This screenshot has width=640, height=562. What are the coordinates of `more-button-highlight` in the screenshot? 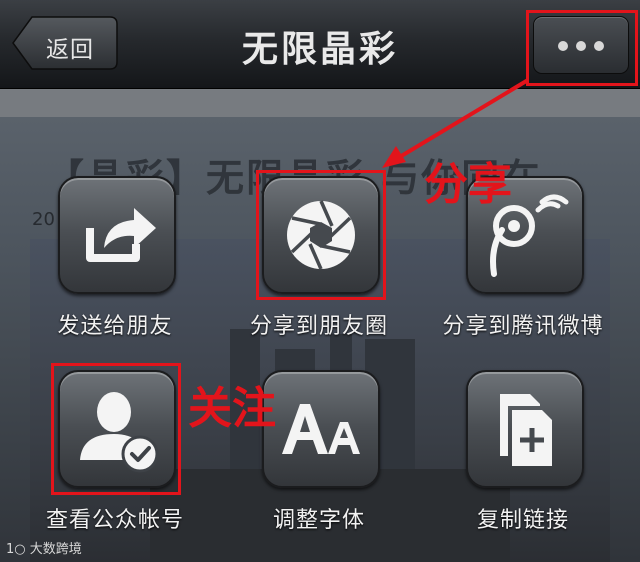 It's located at (582, 48).